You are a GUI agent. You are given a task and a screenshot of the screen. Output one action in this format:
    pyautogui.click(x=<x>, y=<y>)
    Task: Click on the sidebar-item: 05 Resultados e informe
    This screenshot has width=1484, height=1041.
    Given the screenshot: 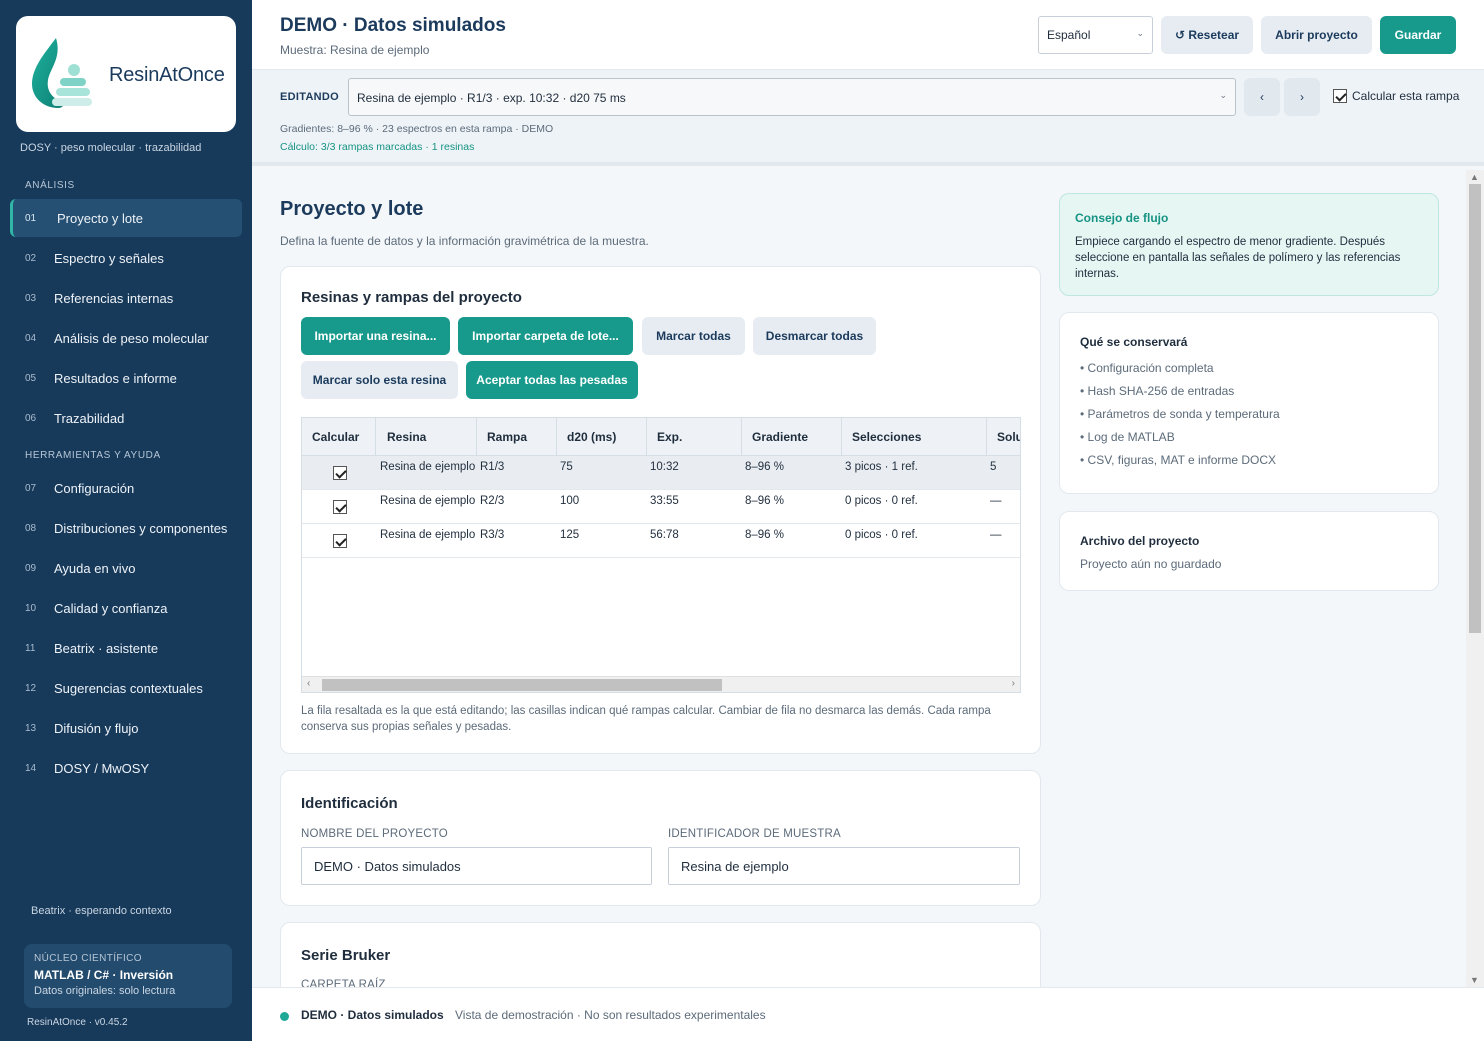 What is the action you would take?
    pyautogui.click(x=126, y=378)
    